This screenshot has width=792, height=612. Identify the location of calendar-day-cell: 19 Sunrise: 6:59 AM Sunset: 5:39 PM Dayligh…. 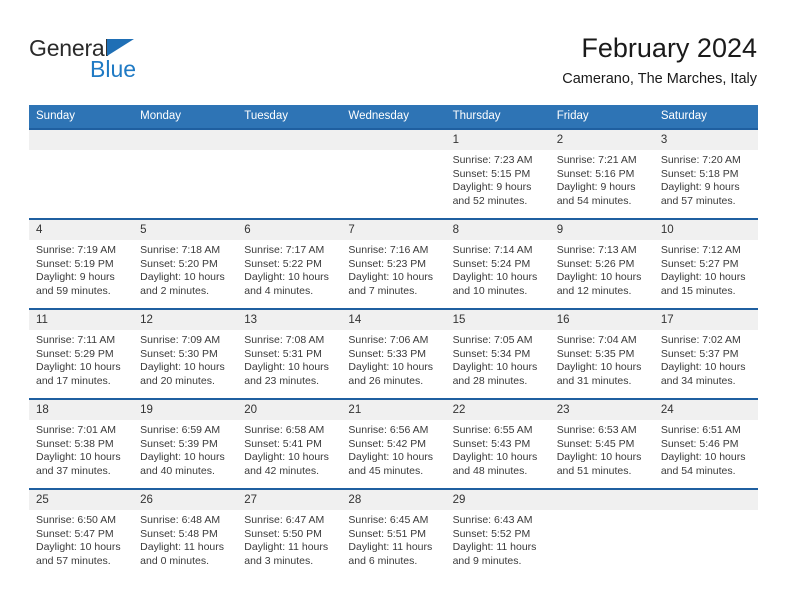
(185, 444).